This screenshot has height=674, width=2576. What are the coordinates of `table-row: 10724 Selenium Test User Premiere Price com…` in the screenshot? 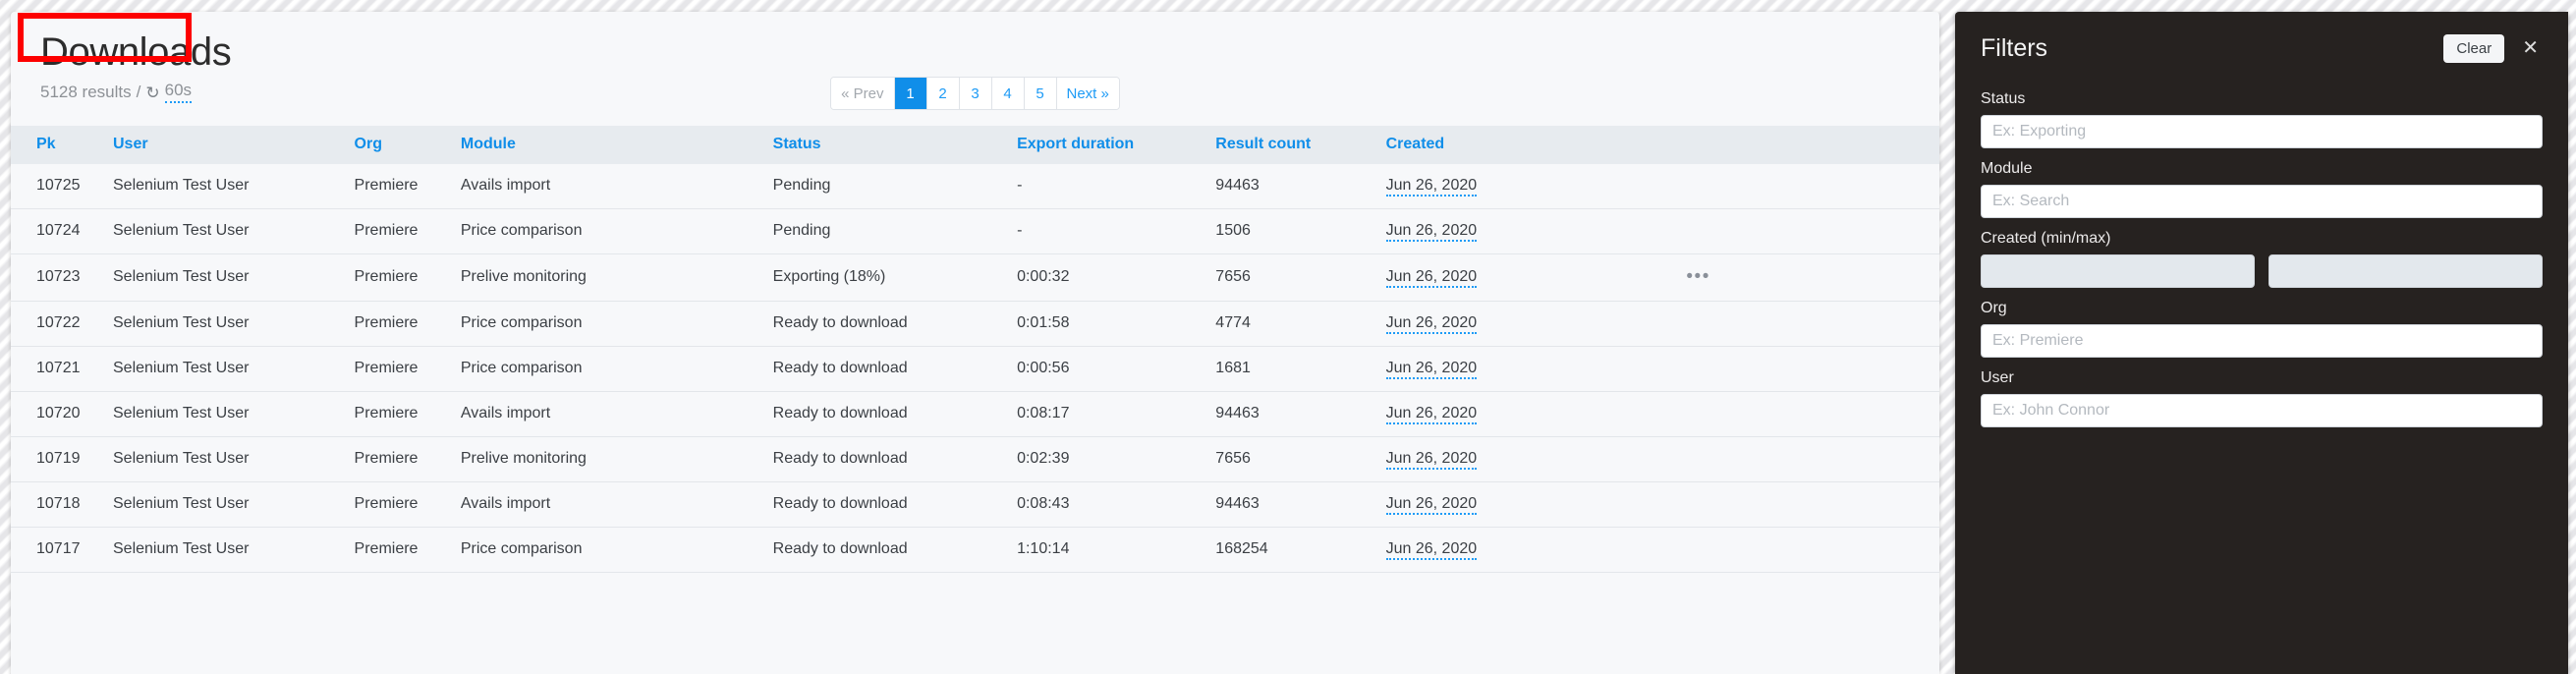 It's located at (975, 231).